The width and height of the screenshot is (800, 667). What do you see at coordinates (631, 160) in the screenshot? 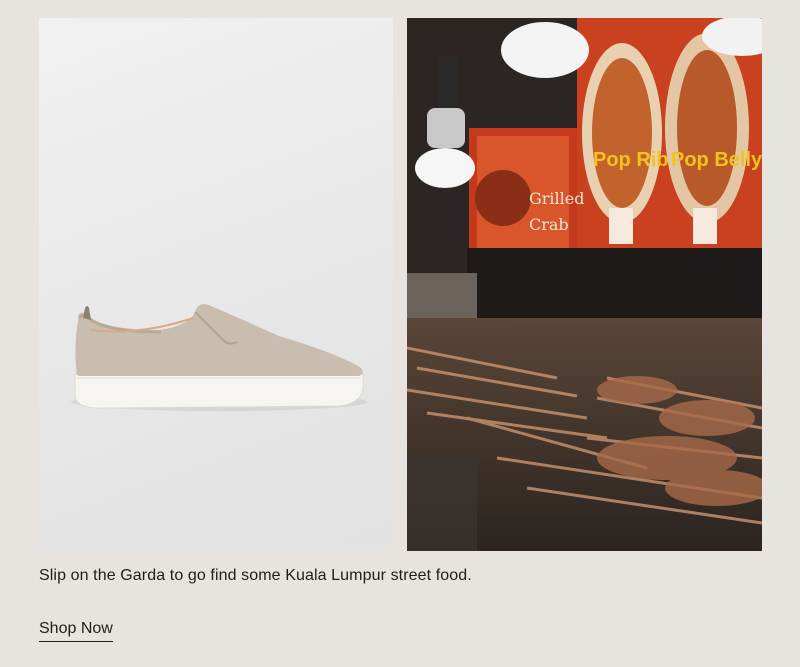
I see `sign-pop-rib: Pop Rib` at bounding box center [631, 160].